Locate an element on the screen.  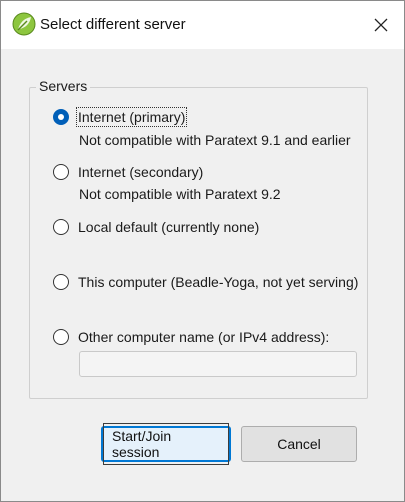
radio-this-computer is located at coordinates (61, 282).